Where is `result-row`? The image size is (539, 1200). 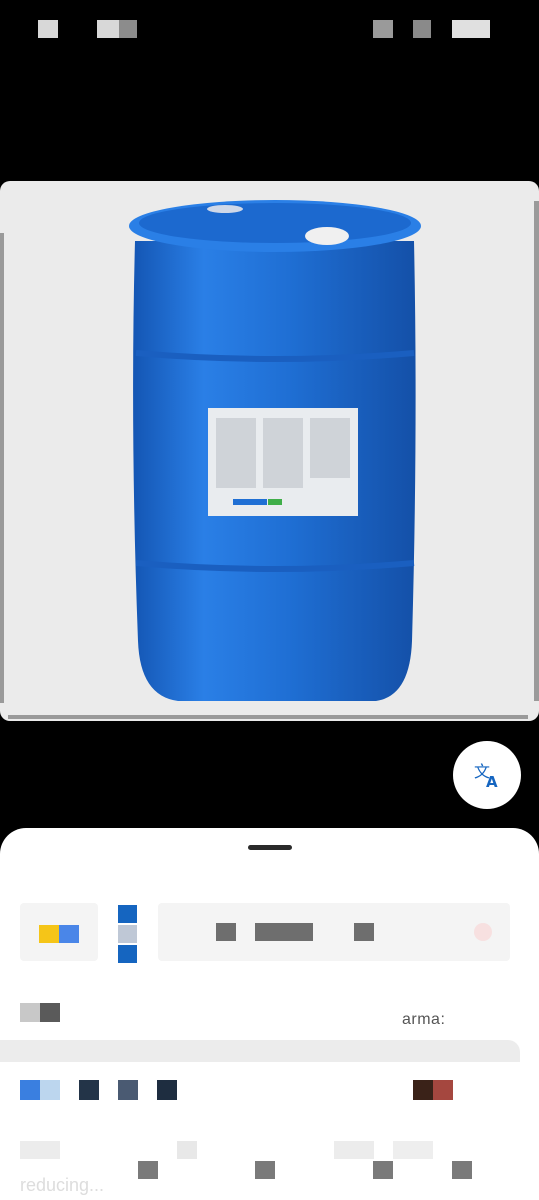
result-row is located at coordinates (269, 1092).